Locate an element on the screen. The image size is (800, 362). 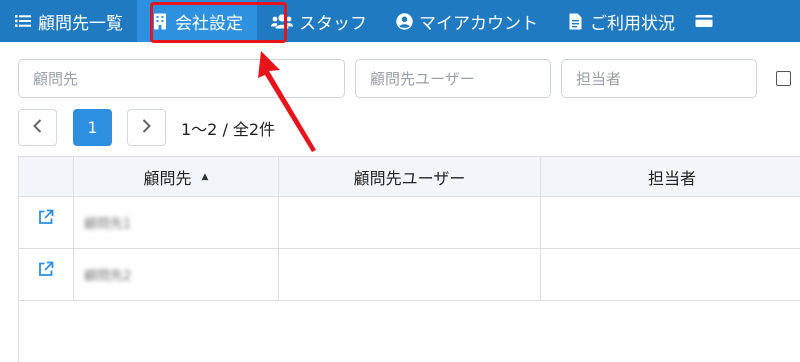
table-header-icon-column is located at coordinates (46, 176).